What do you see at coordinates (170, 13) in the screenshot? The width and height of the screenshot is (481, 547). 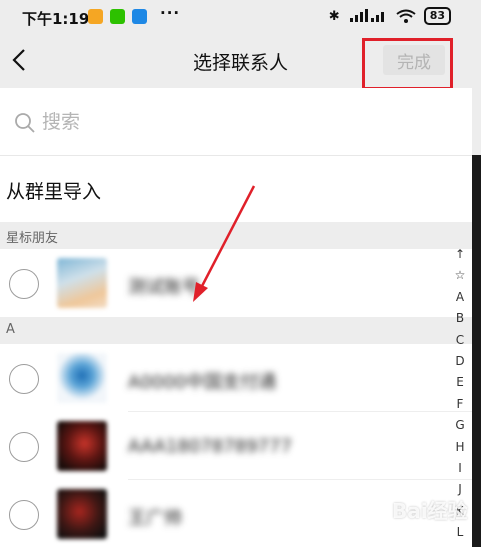 I see `more-notifications-icon: ···` at bounding box center [170, 13].